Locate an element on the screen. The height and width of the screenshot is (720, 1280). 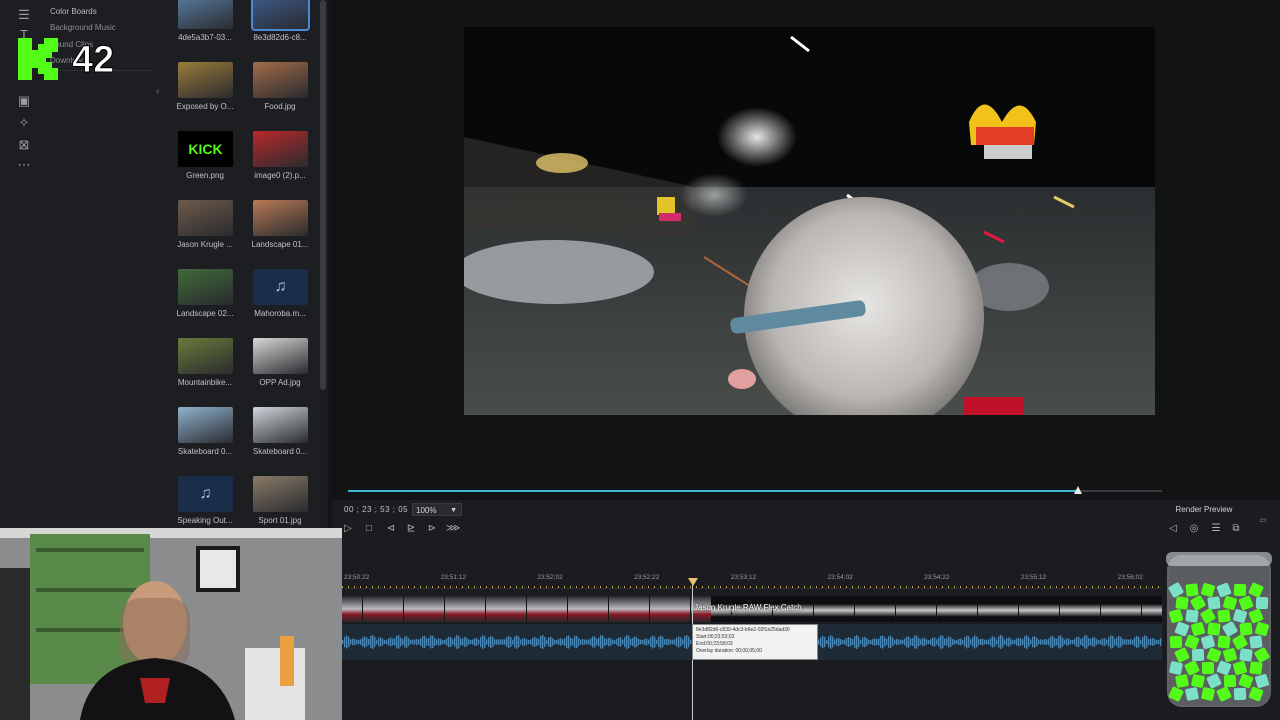
preview-scrubber-remaining is located at coordinates (1120, 491).